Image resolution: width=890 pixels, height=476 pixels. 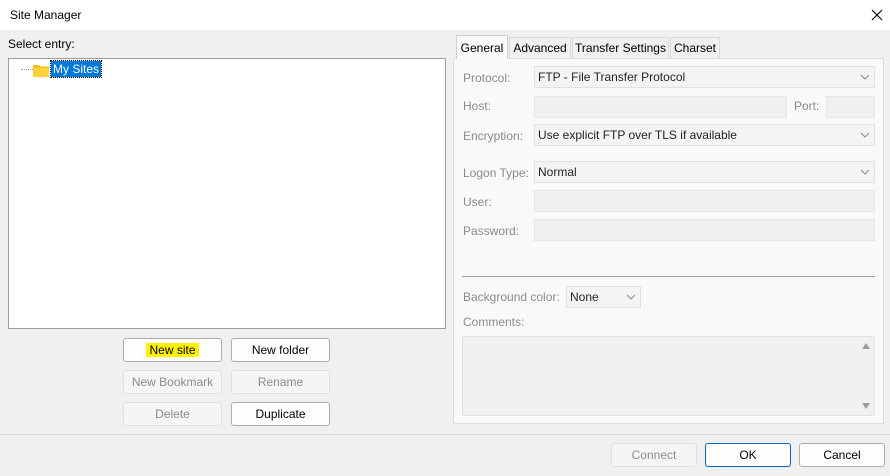 I want to click on user-label: User:, so click(x=477, y=202).